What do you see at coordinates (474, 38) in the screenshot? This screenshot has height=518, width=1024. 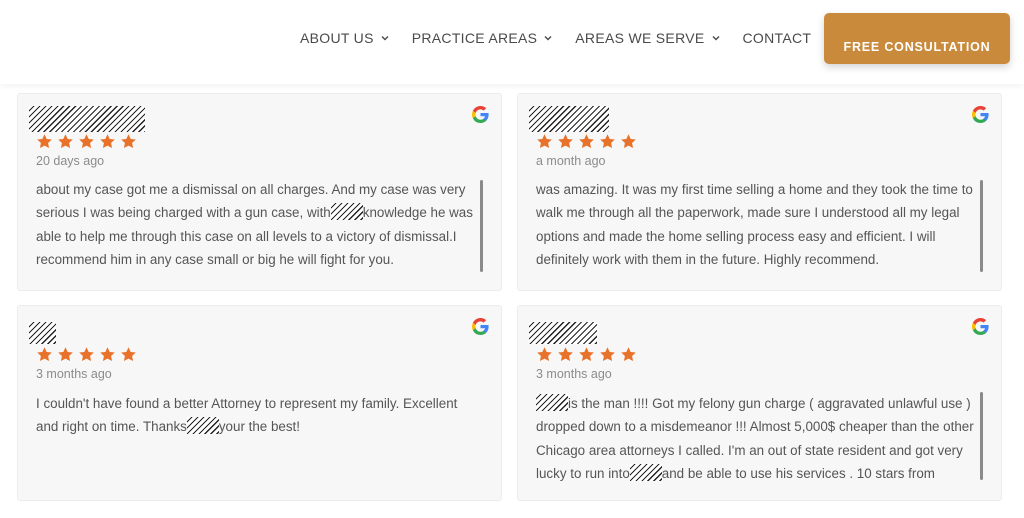 I see `nav-practice-areas-label: PRACTICE AREAS` at bounding box center [474, 38].